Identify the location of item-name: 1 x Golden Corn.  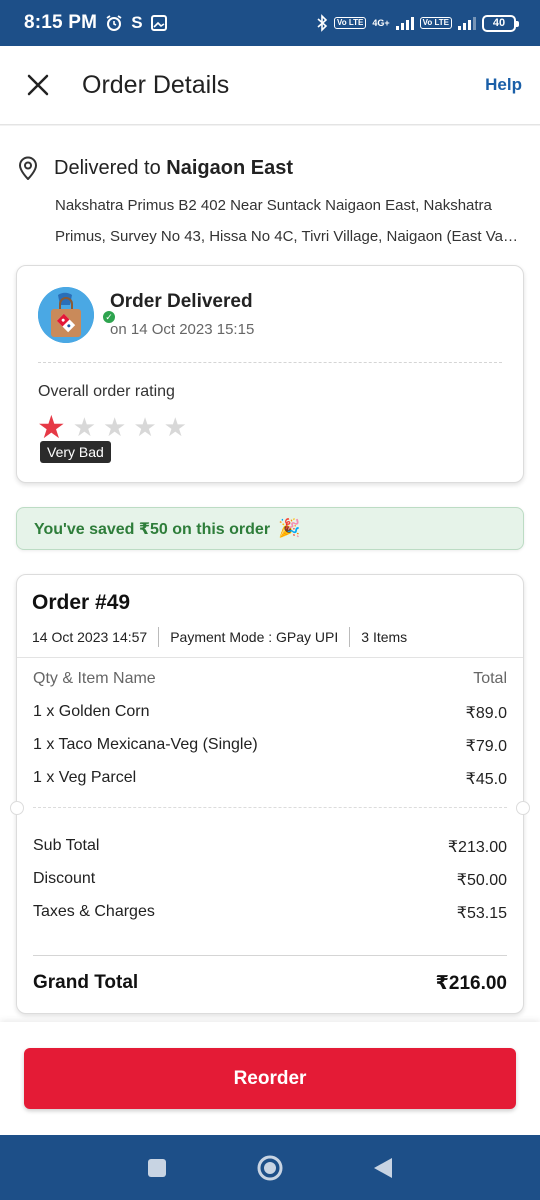
(91, 711).